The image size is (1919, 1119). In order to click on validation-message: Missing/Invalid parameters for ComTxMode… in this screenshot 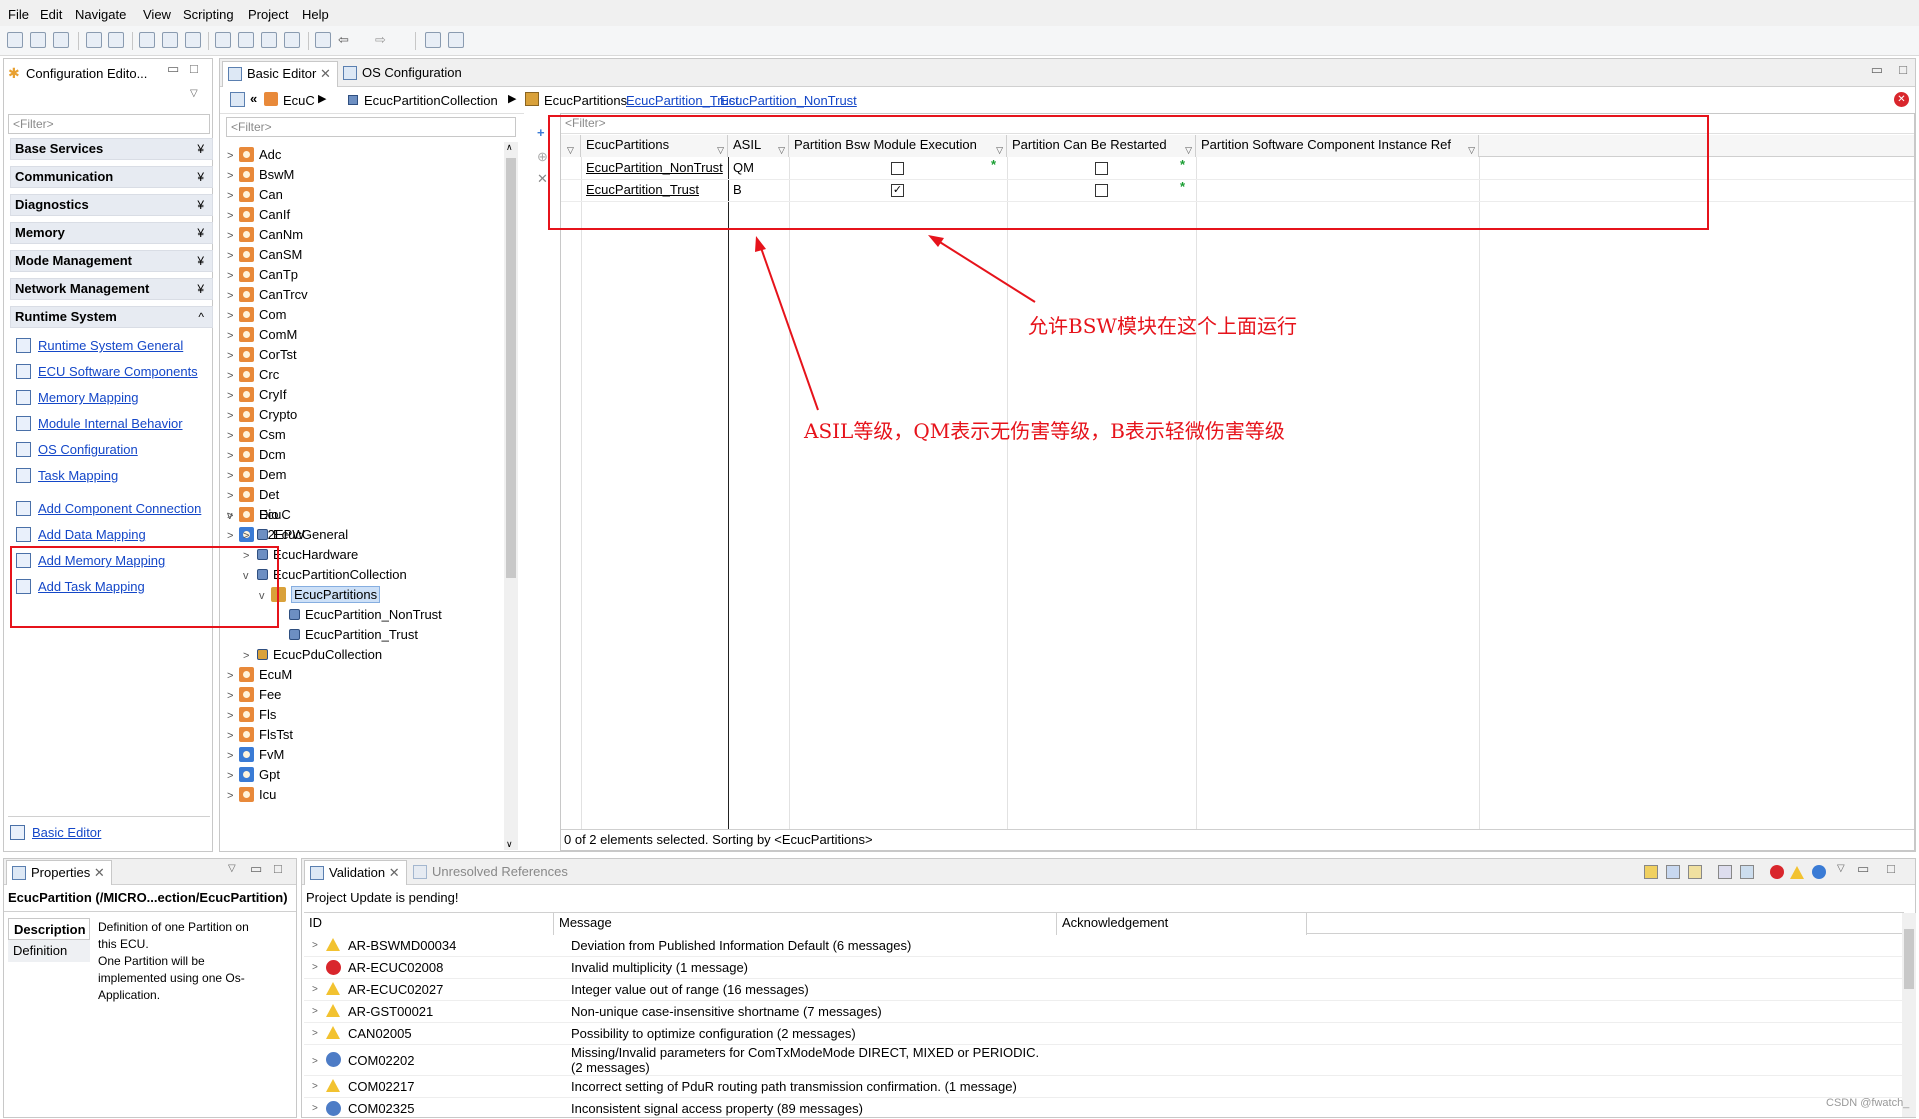, I will do `click(805, 1060)`.